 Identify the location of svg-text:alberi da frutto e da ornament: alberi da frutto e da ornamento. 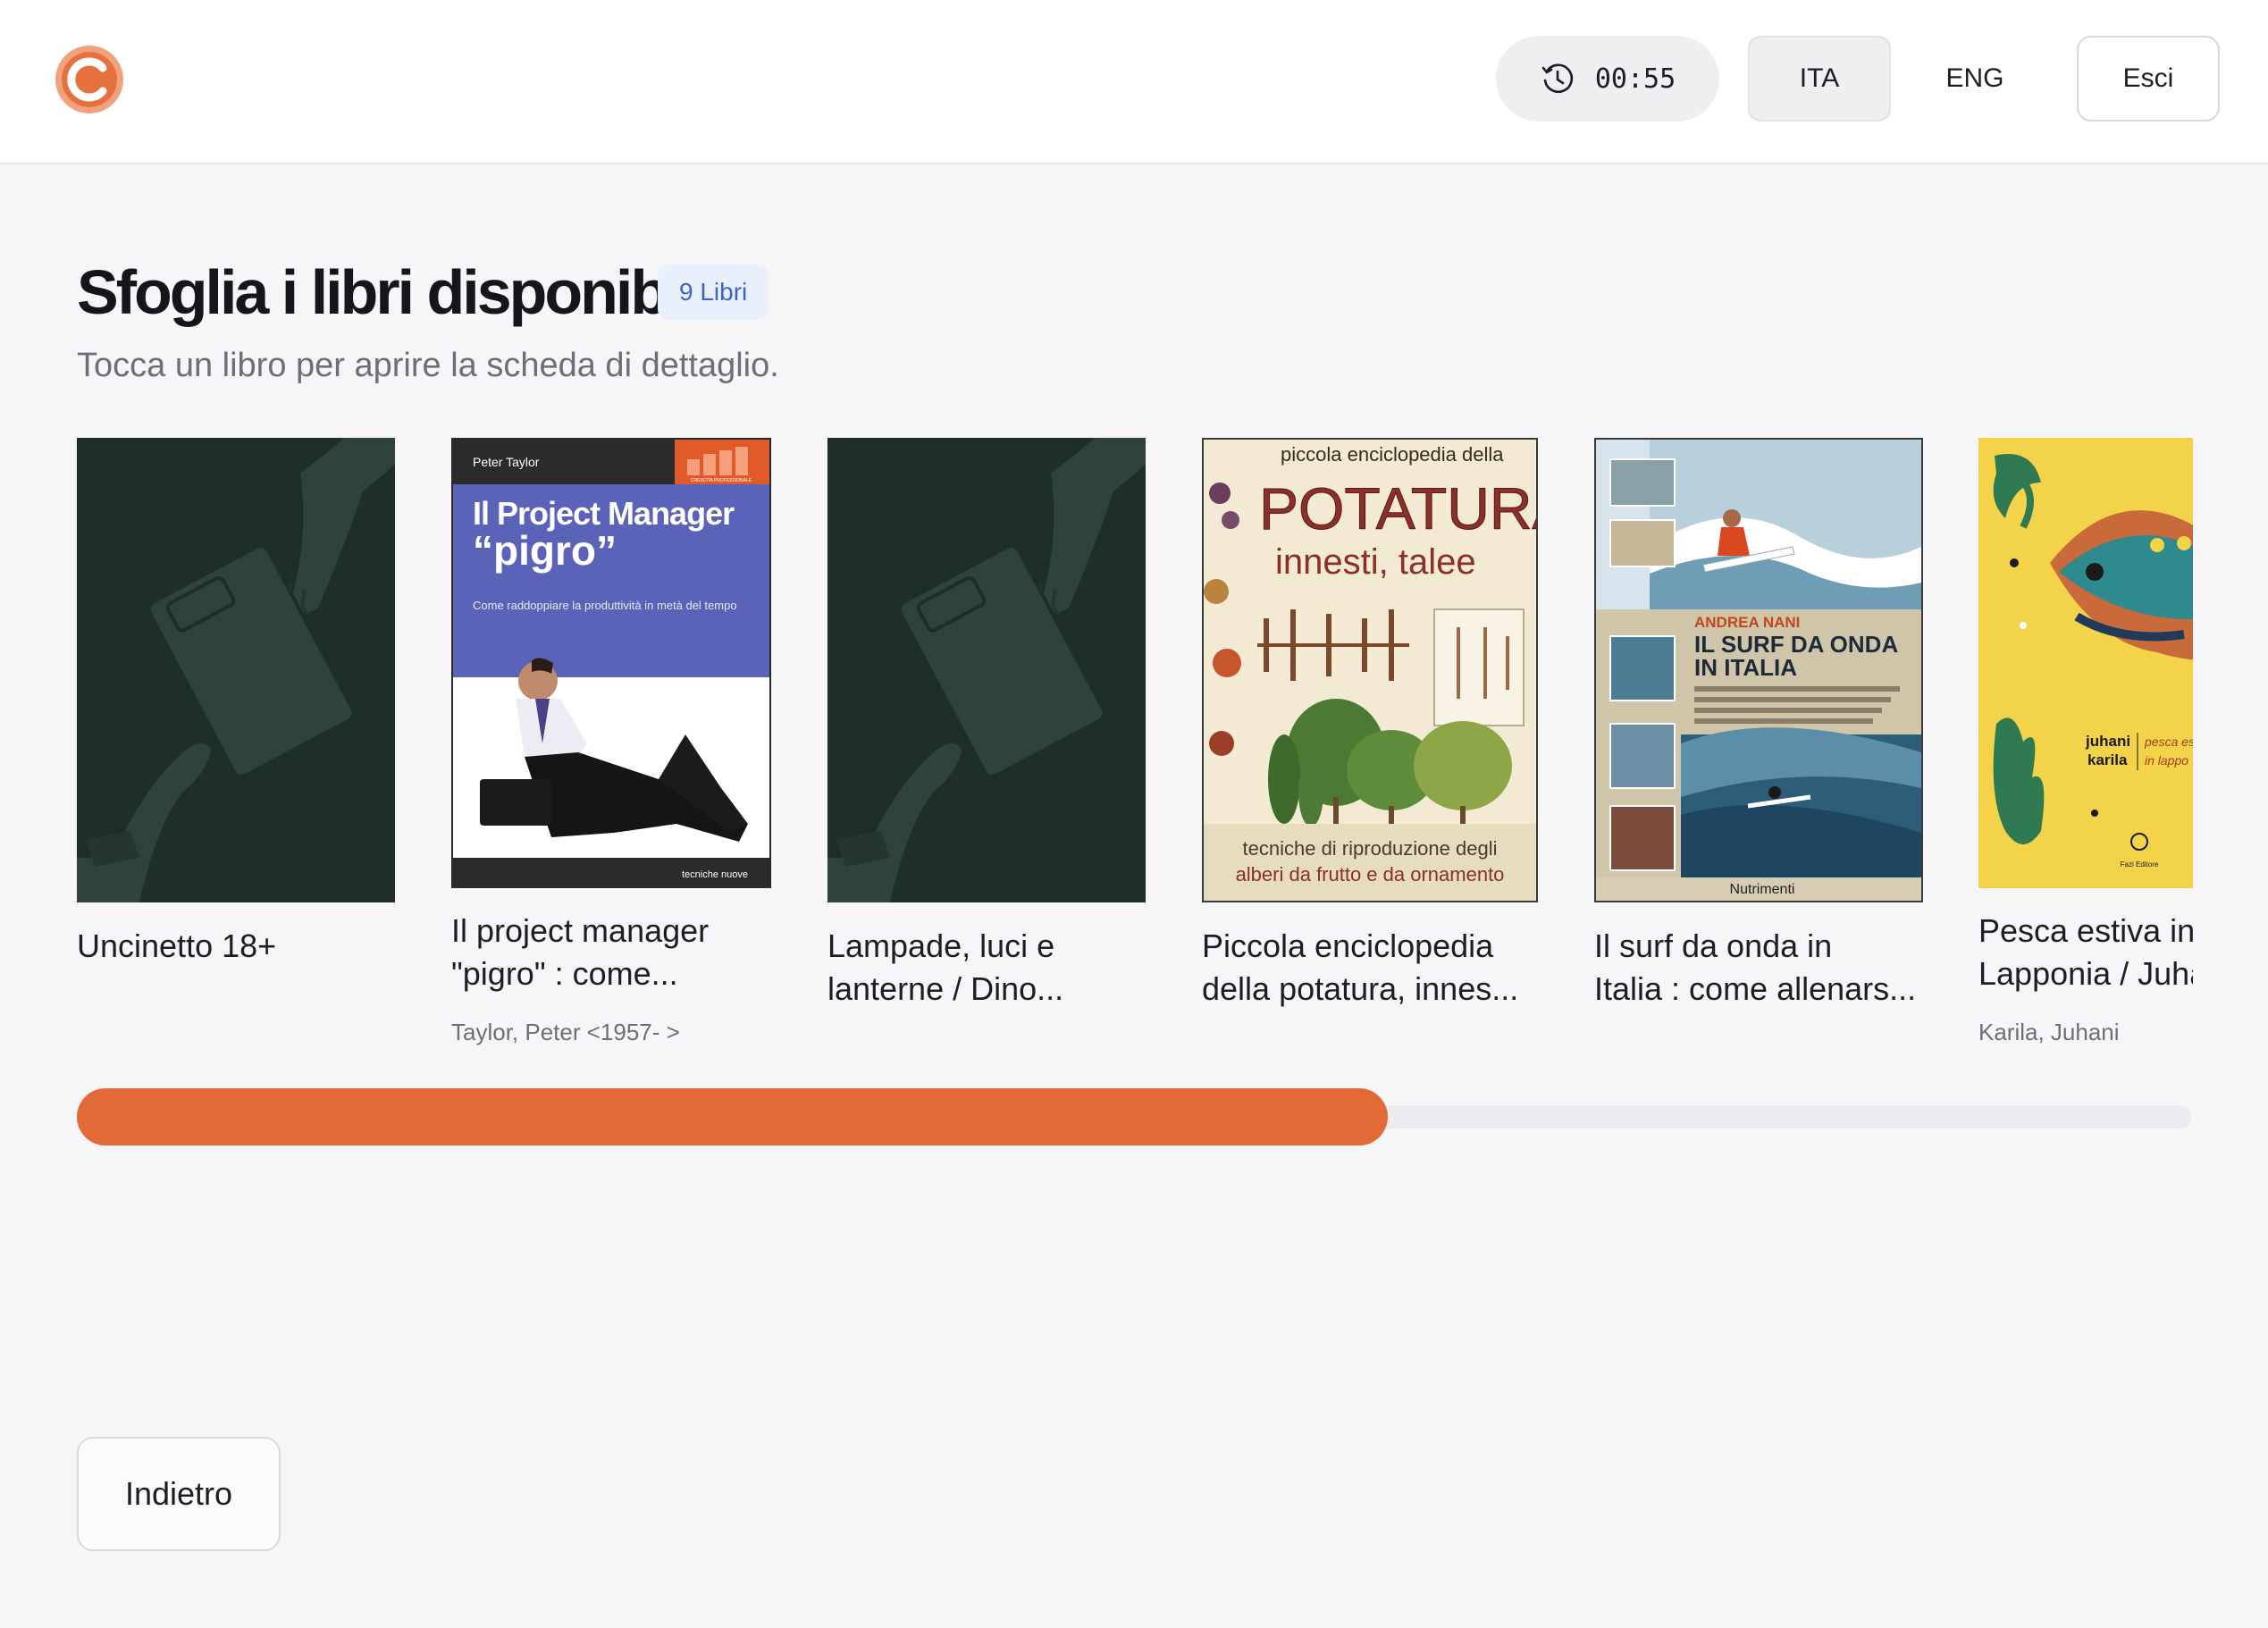
(1370, 874).